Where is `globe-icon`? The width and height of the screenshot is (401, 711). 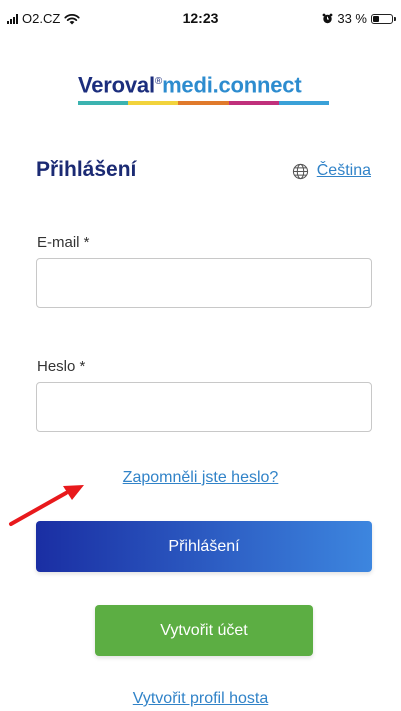
globe-icon is located at coordinates (300, 171).